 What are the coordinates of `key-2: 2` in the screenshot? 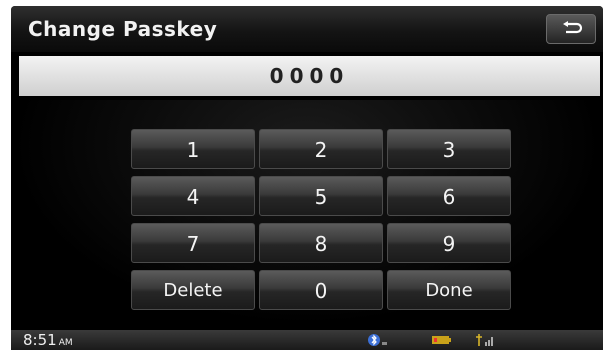 It's located at (321, 149).